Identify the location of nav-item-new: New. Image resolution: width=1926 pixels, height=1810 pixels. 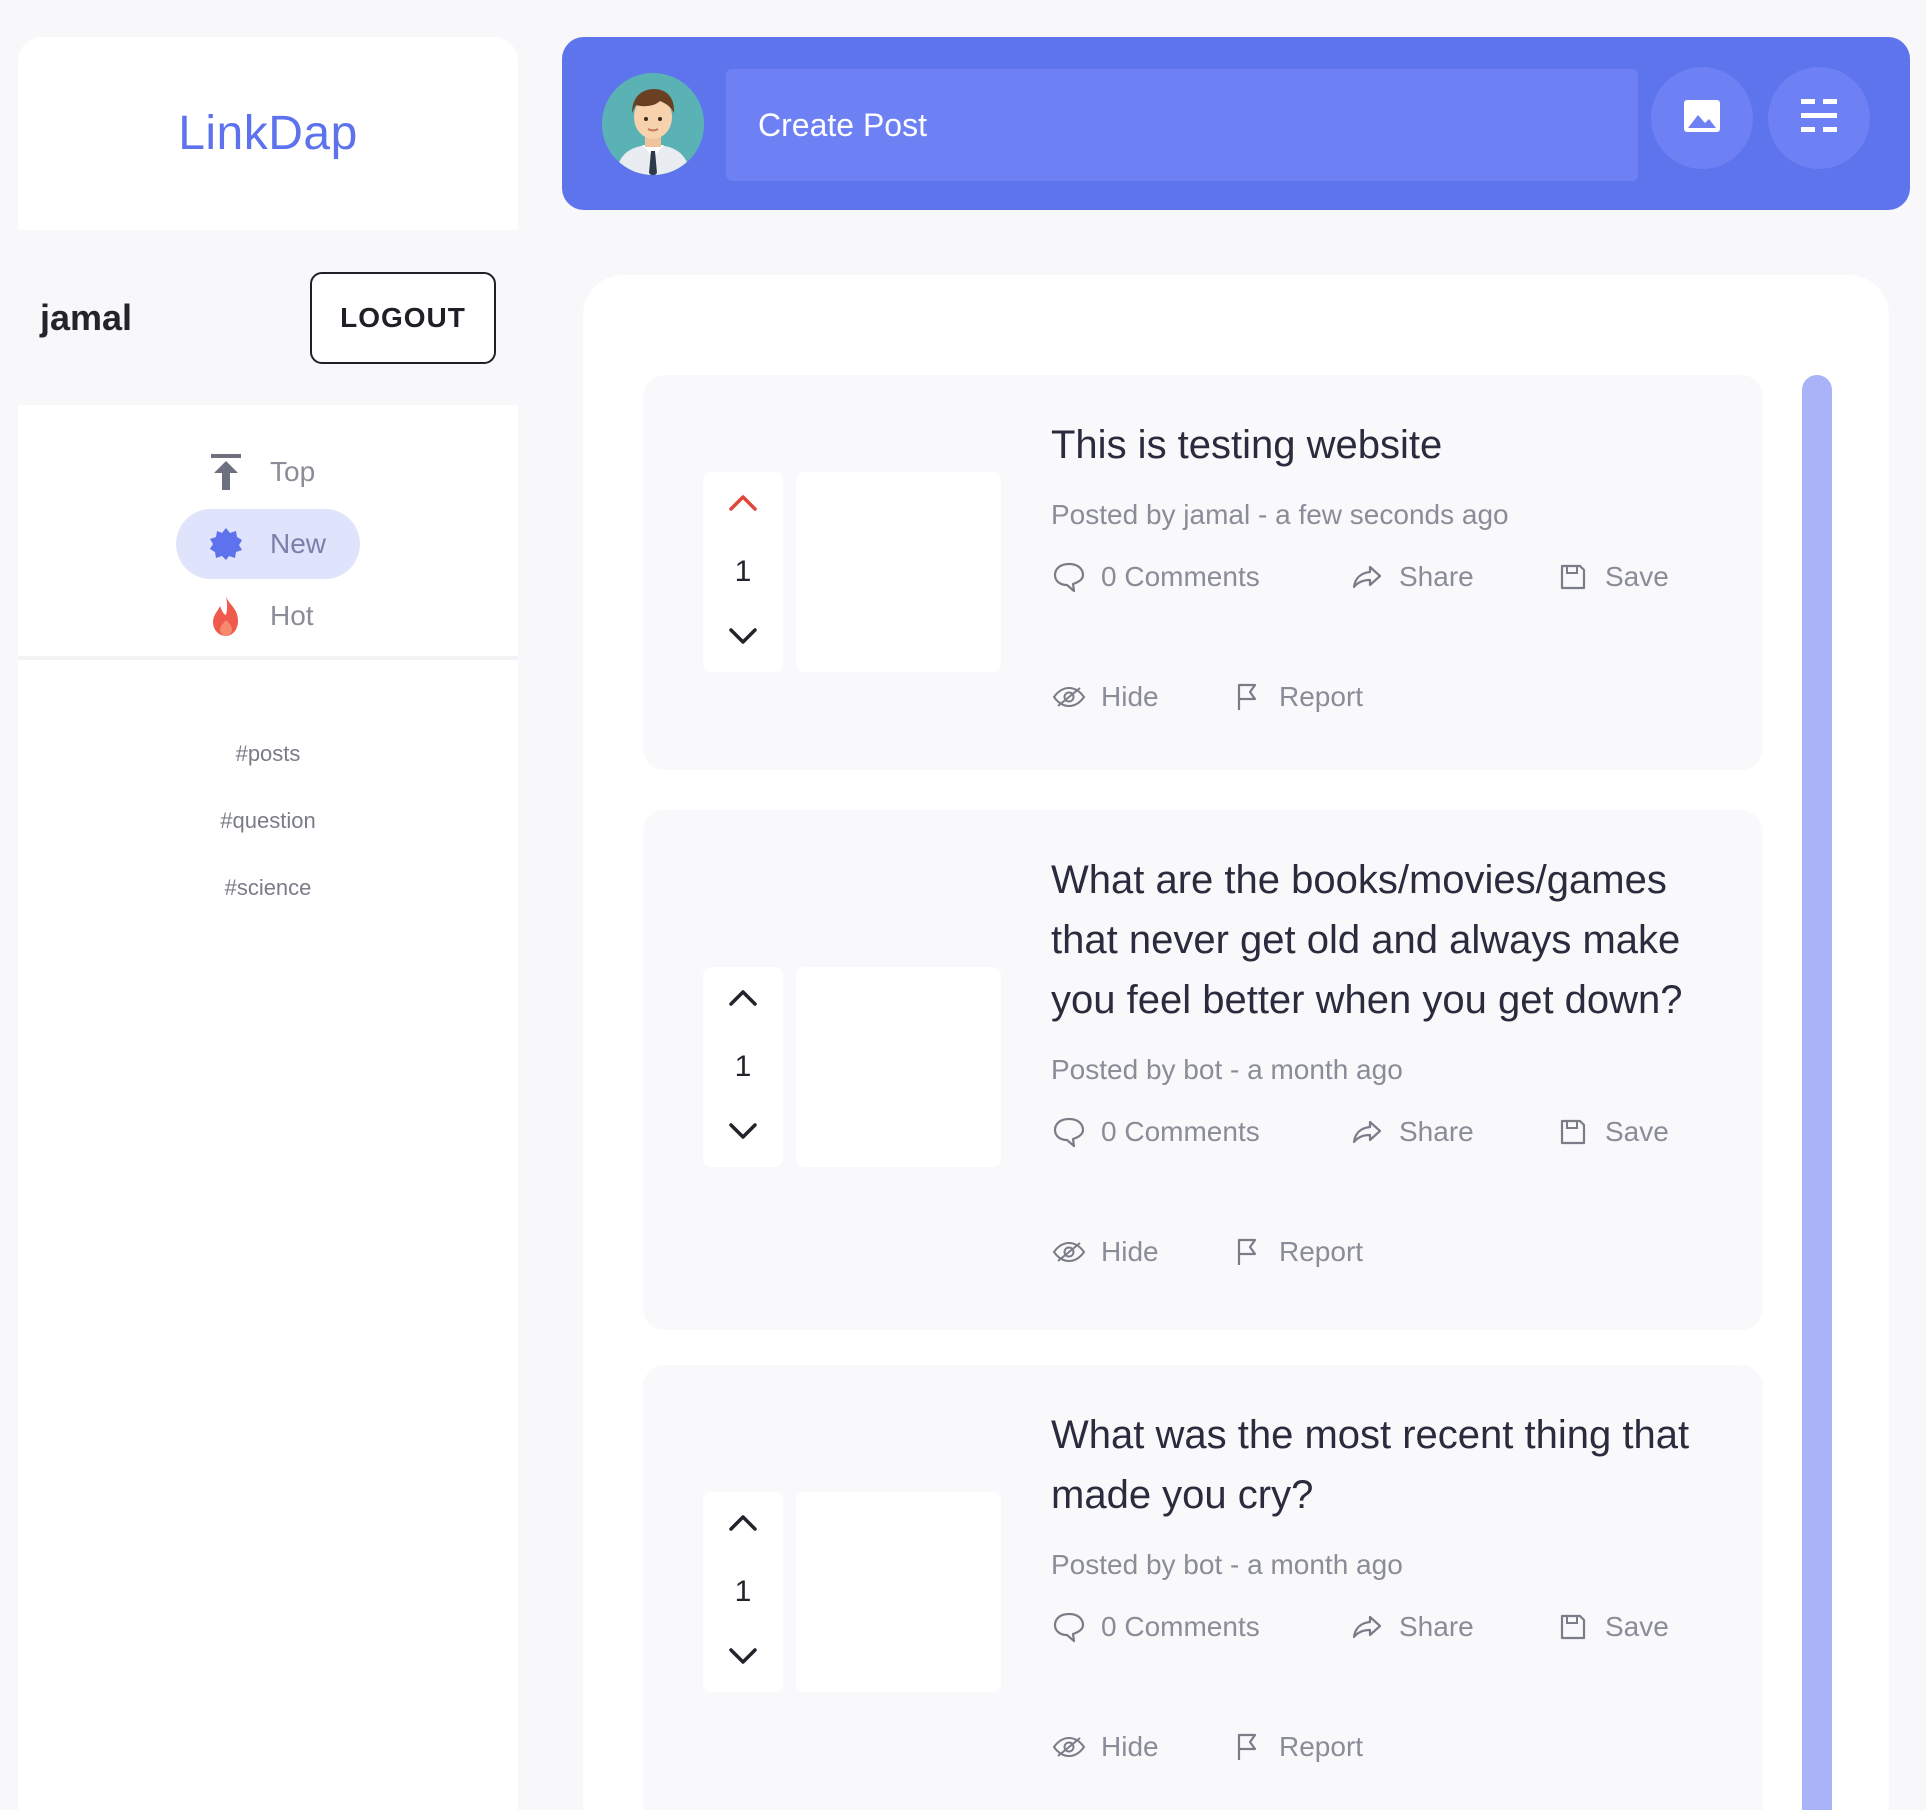
(268, 544).